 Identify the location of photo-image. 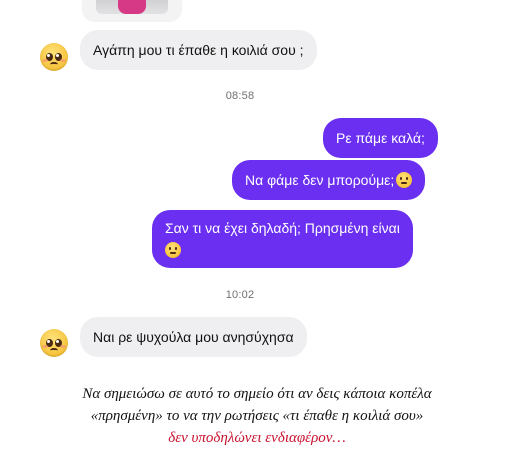
(132, 7).